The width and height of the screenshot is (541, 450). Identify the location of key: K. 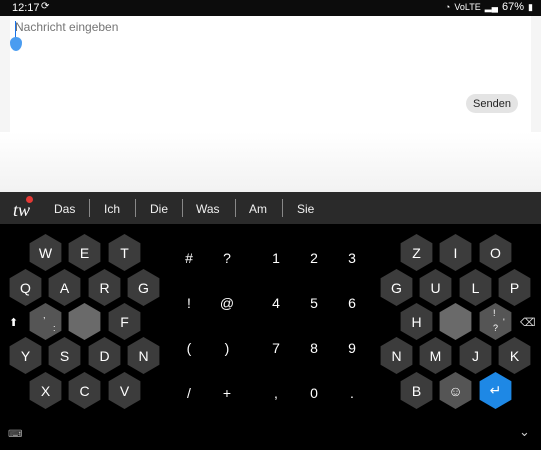
(514, 355).